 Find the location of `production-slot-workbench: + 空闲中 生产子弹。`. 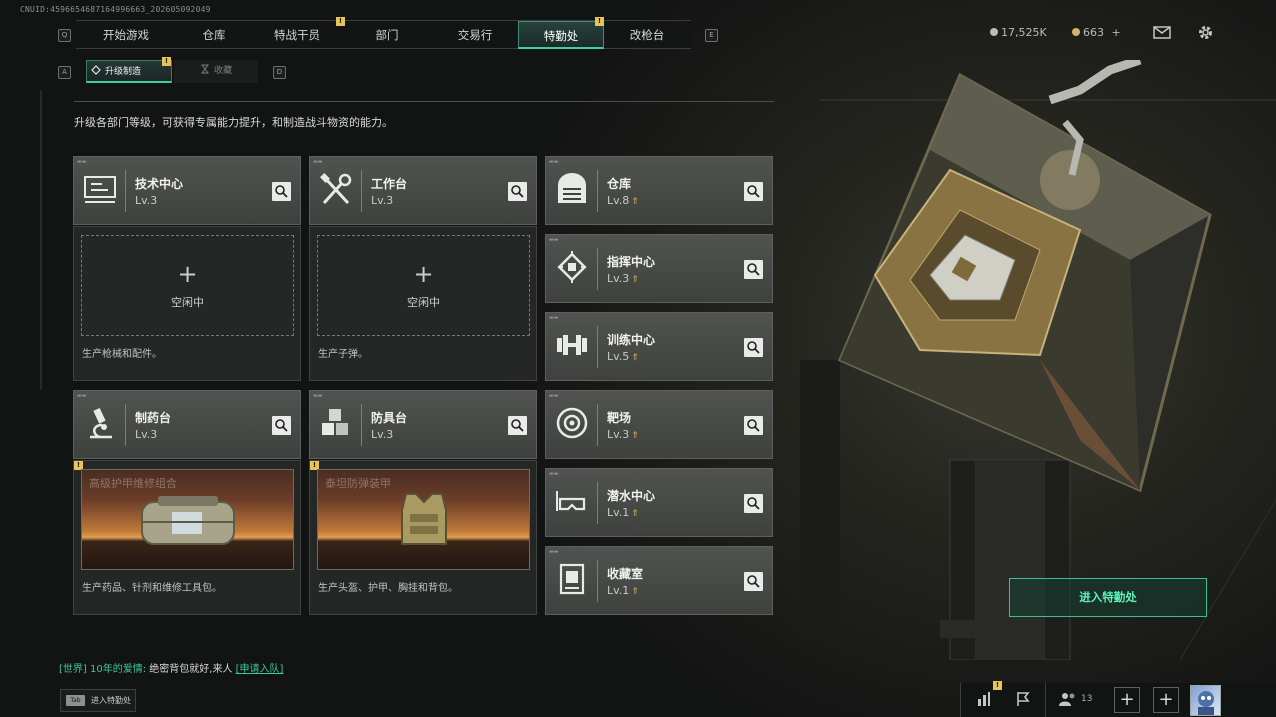

production-slot-workbench: + 空闲中 生产子弹。 is located at coordinates (423, 303).